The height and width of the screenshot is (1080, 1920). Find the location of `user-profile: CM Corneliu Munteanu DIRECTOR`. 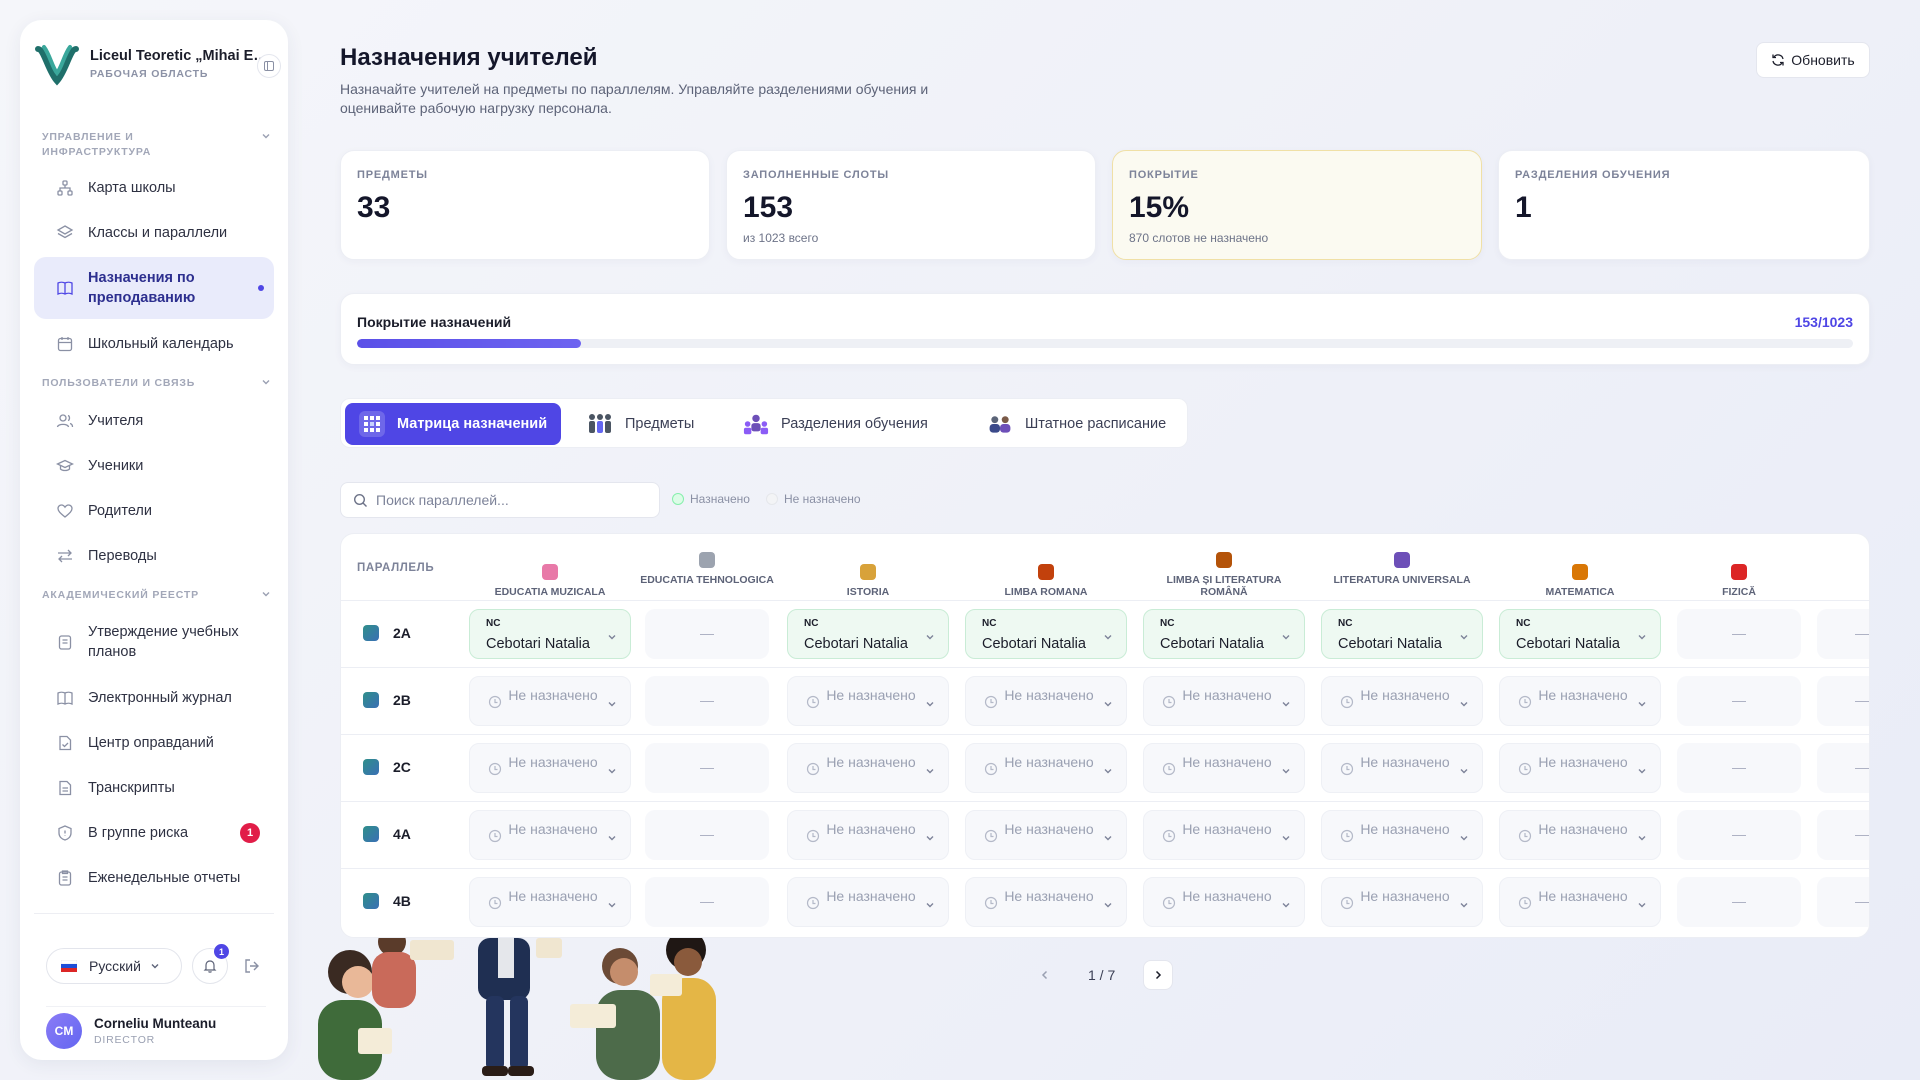

user-profile: CM Corneliu Munteanu DIRECTOR is located at coordinates (156, 1027).